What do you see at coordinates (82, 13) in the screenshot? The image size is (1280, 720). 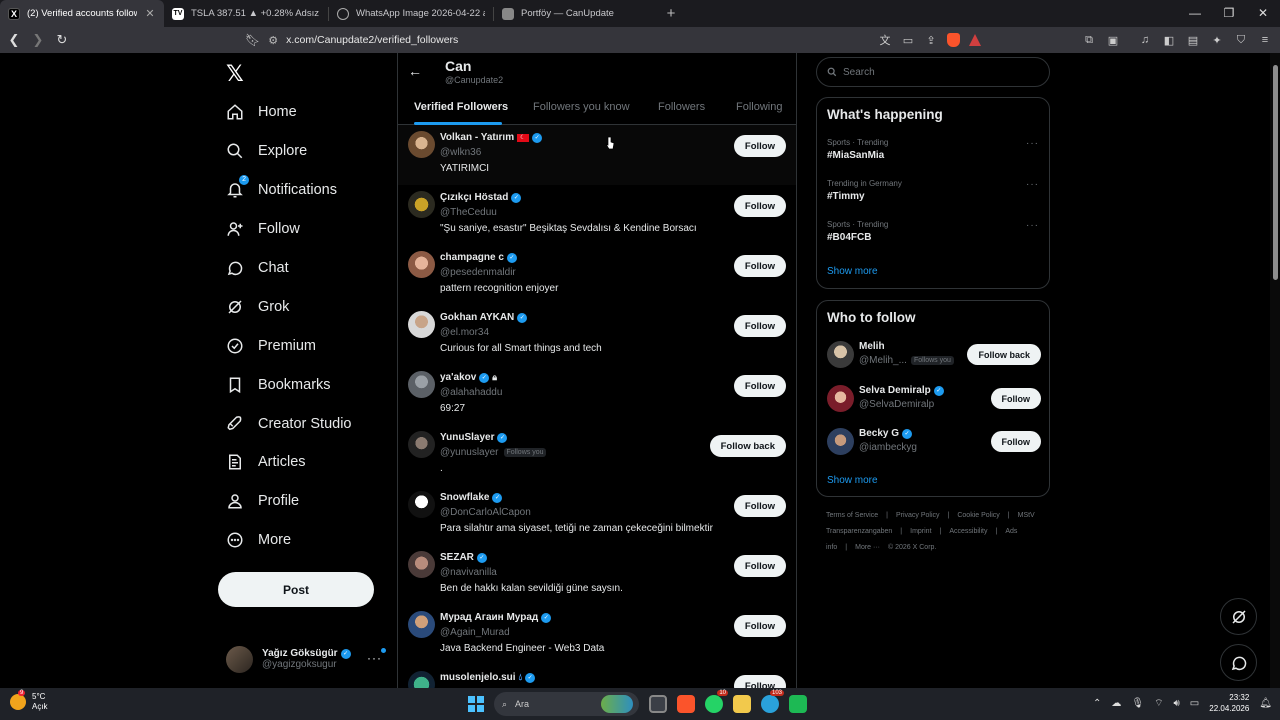 I see `browser-tab-x: X (2) Verified accounts following C ✕` at bounding box center [82, 13].